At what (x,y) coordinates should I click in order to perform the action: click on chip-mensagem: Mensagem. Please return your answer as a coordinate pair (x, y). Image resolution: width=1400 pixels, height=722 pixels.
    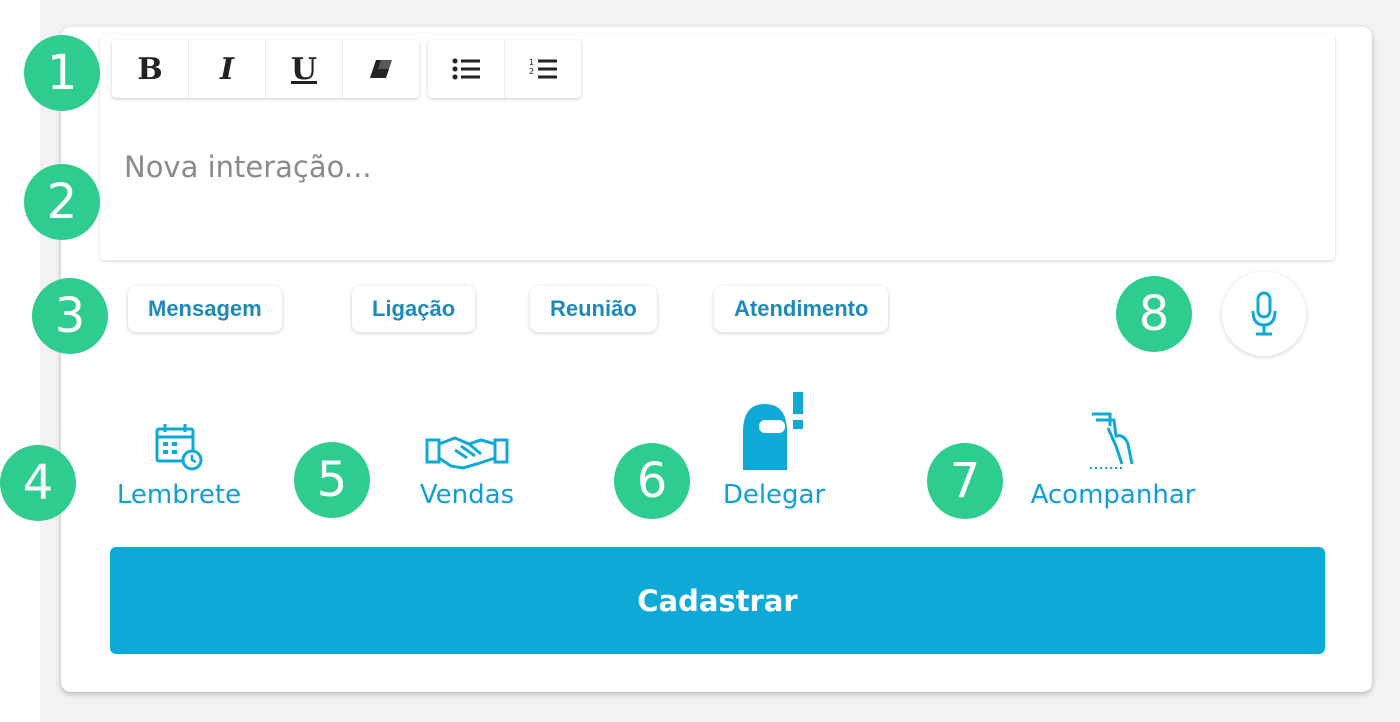
    Looking at the image, I should click on (205, 309).